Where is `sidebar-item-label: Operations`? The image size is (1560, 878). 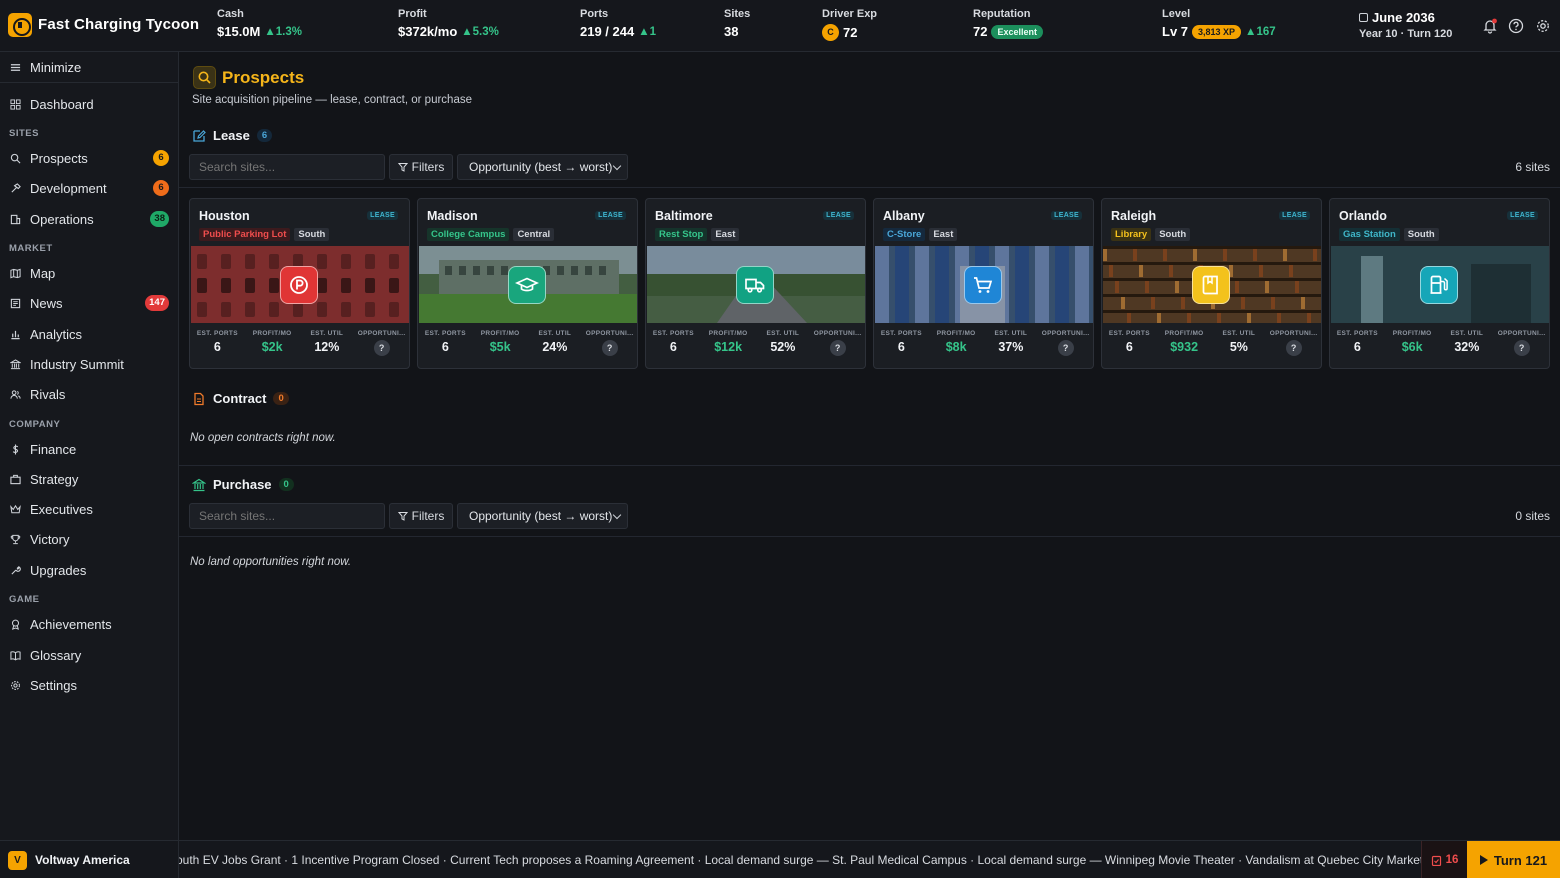 sidebar-item-label: Operations is located at coordinates (62, 219).